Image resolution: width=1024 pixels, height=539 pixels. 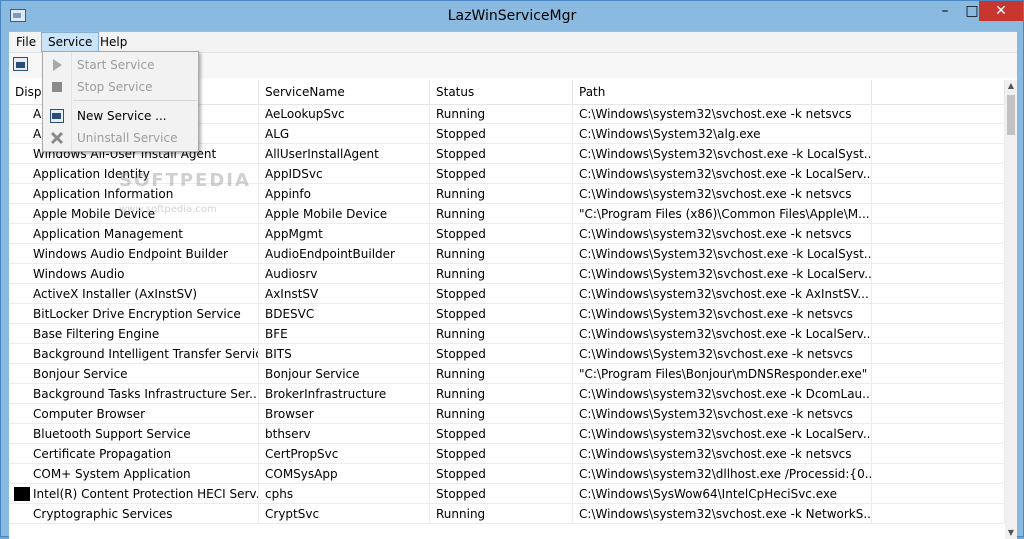 What do you see at coordinates (168, 209) in the screenshot?
I see `watermark-url: www.softpedia.com` at bounding box center [168, 209].